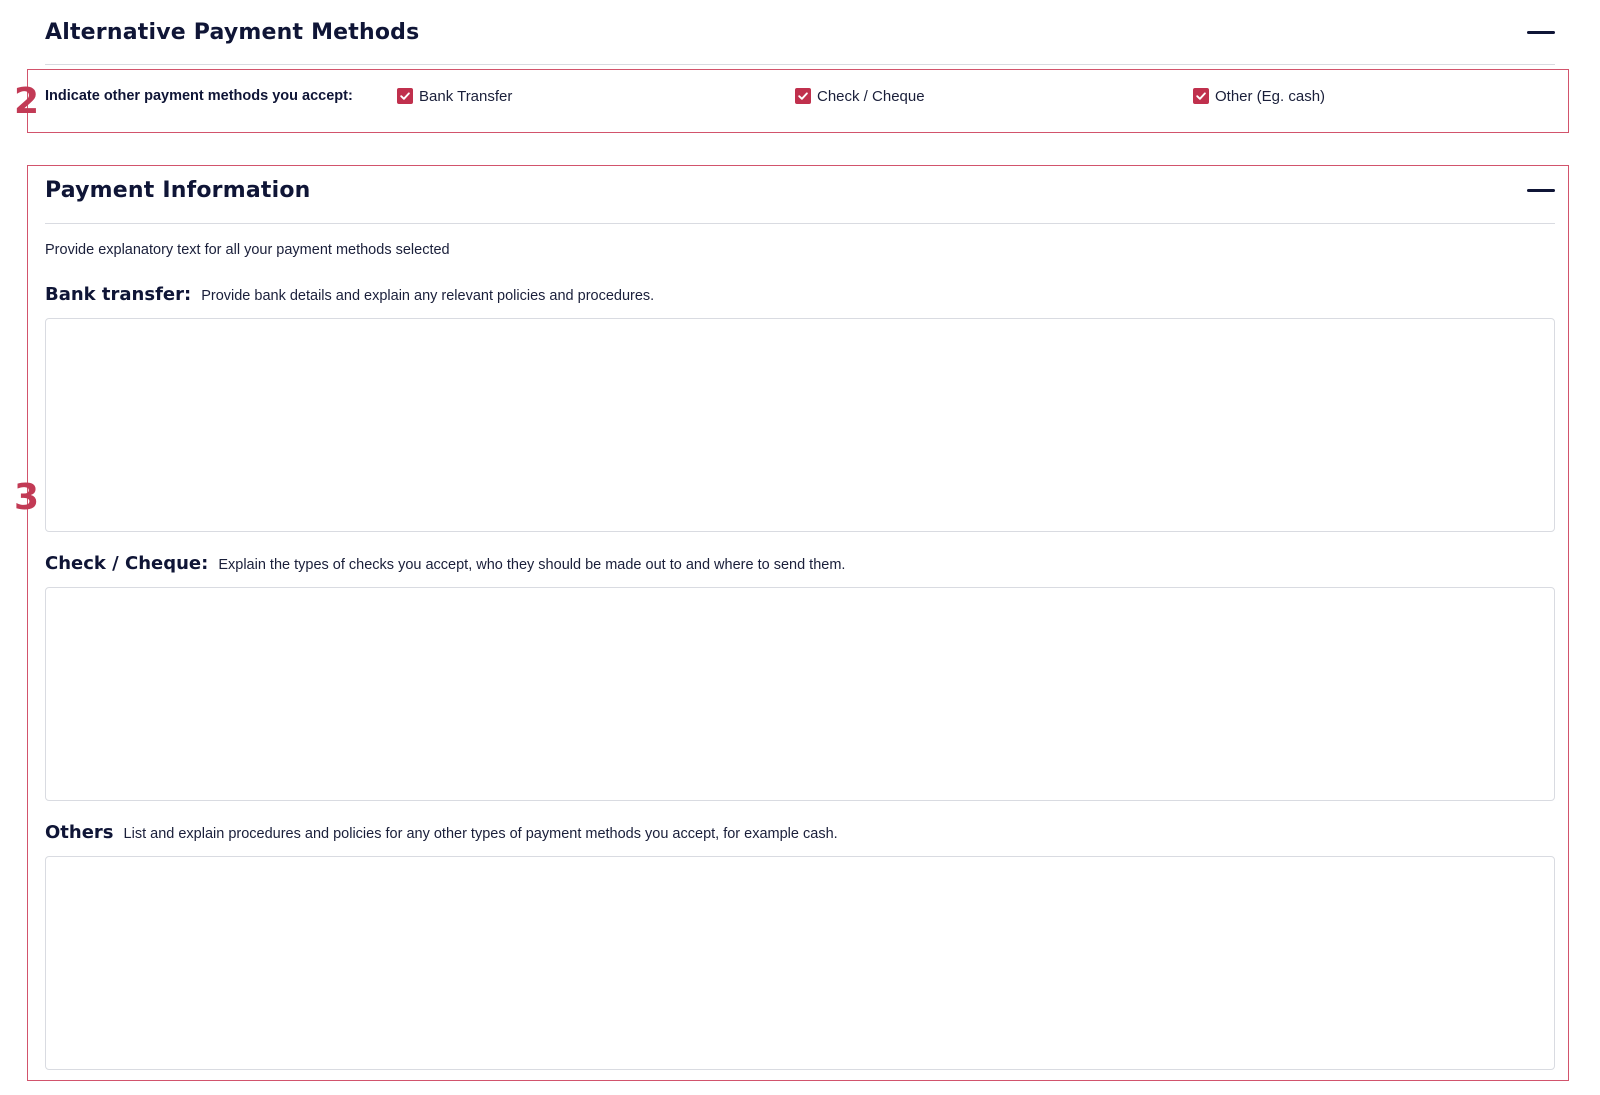  I want to click on payment-info-collapse-button, so click(1541, 190).